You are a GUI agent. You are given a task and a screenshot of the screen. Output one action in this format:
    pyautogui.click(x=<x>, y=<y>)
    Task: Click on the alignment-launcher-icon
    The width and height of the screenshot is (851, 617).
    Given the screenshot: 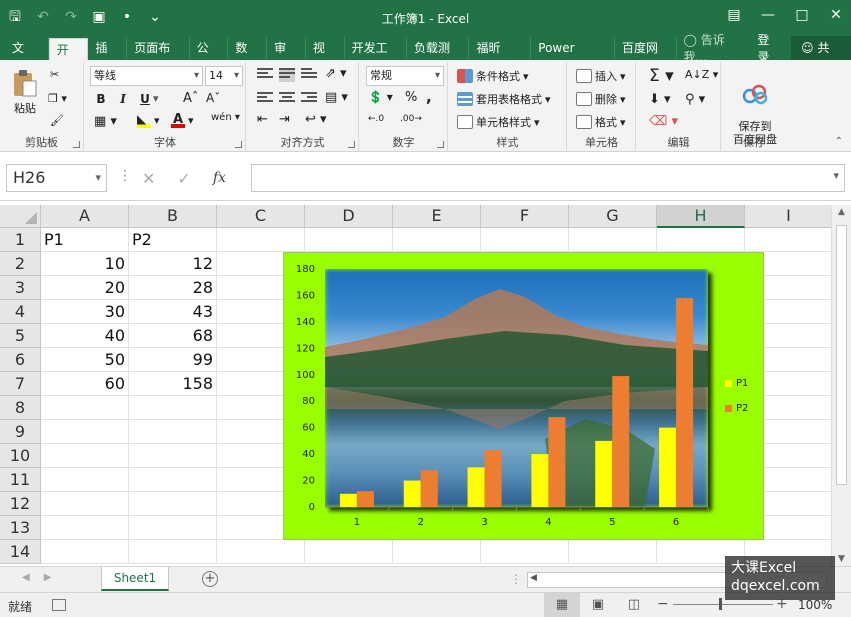 What is the action you would take?
    pyautogui.click(x=351, y=144)
    